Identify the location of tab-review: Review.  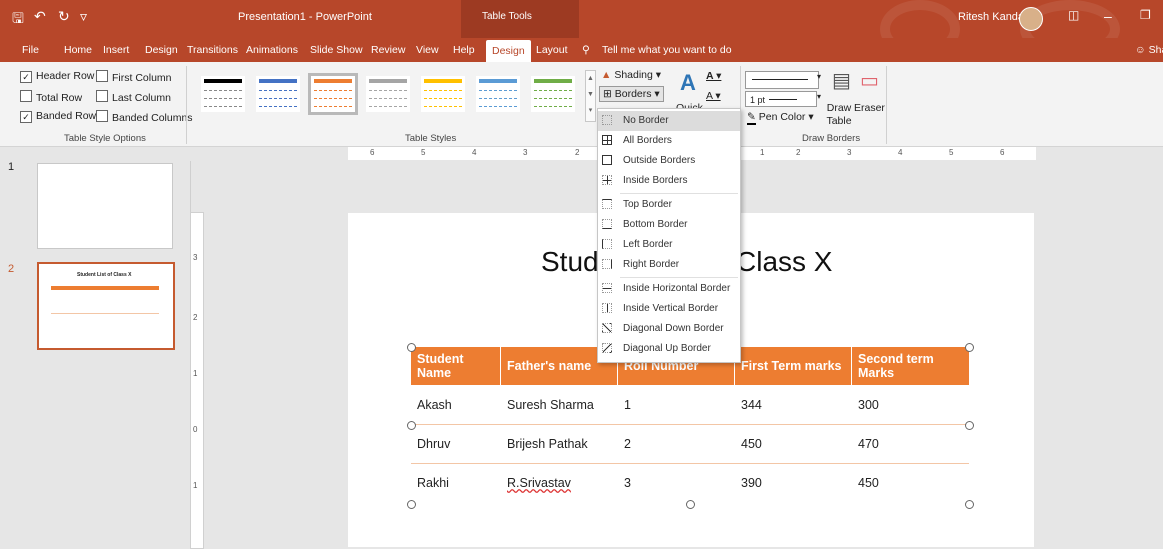
(388, 50).